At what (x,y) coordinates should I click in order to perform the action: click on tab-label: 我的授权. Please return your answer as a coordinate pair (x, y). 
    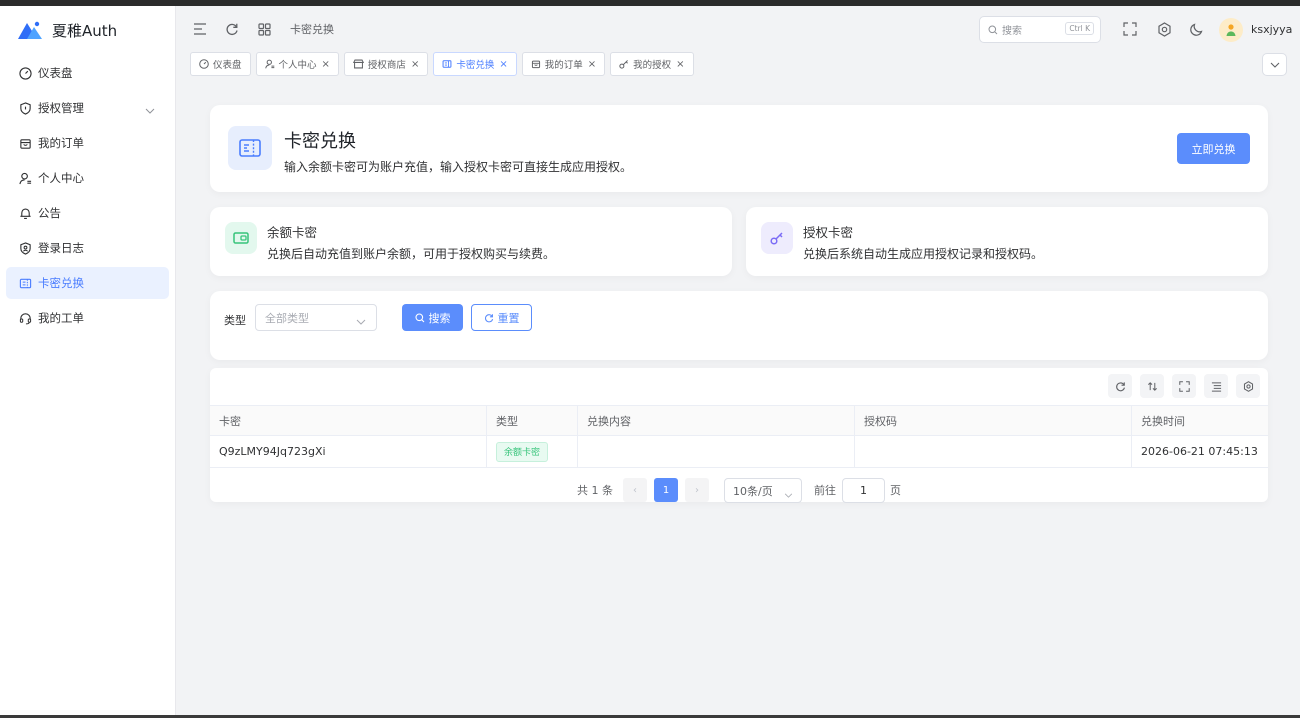
    Looking at the image, I should click on (652, 65).